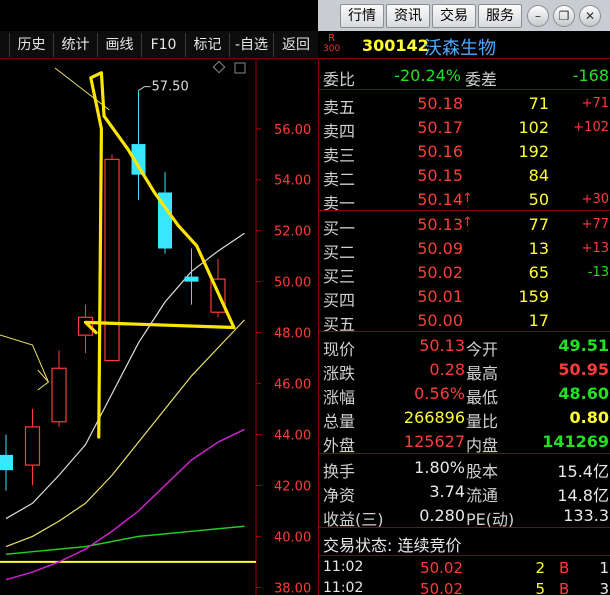  Describe the element at coordinates (125, 504) in the screenshot. I see `ma-magenta-line` at that location.